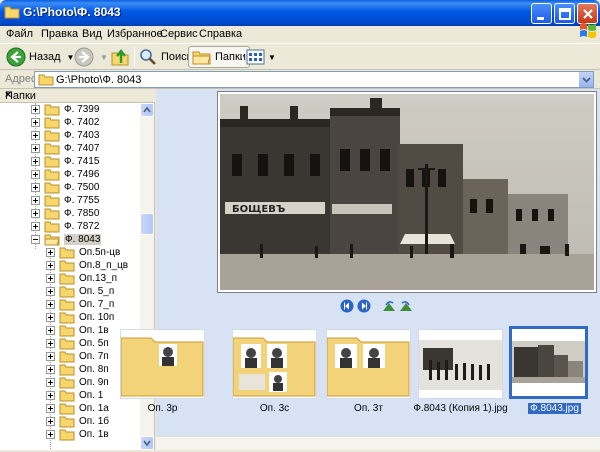 The height and width of the screenshot is (452, 600). I want to click on tree-item: Ф. 7872, so click(65, 226).